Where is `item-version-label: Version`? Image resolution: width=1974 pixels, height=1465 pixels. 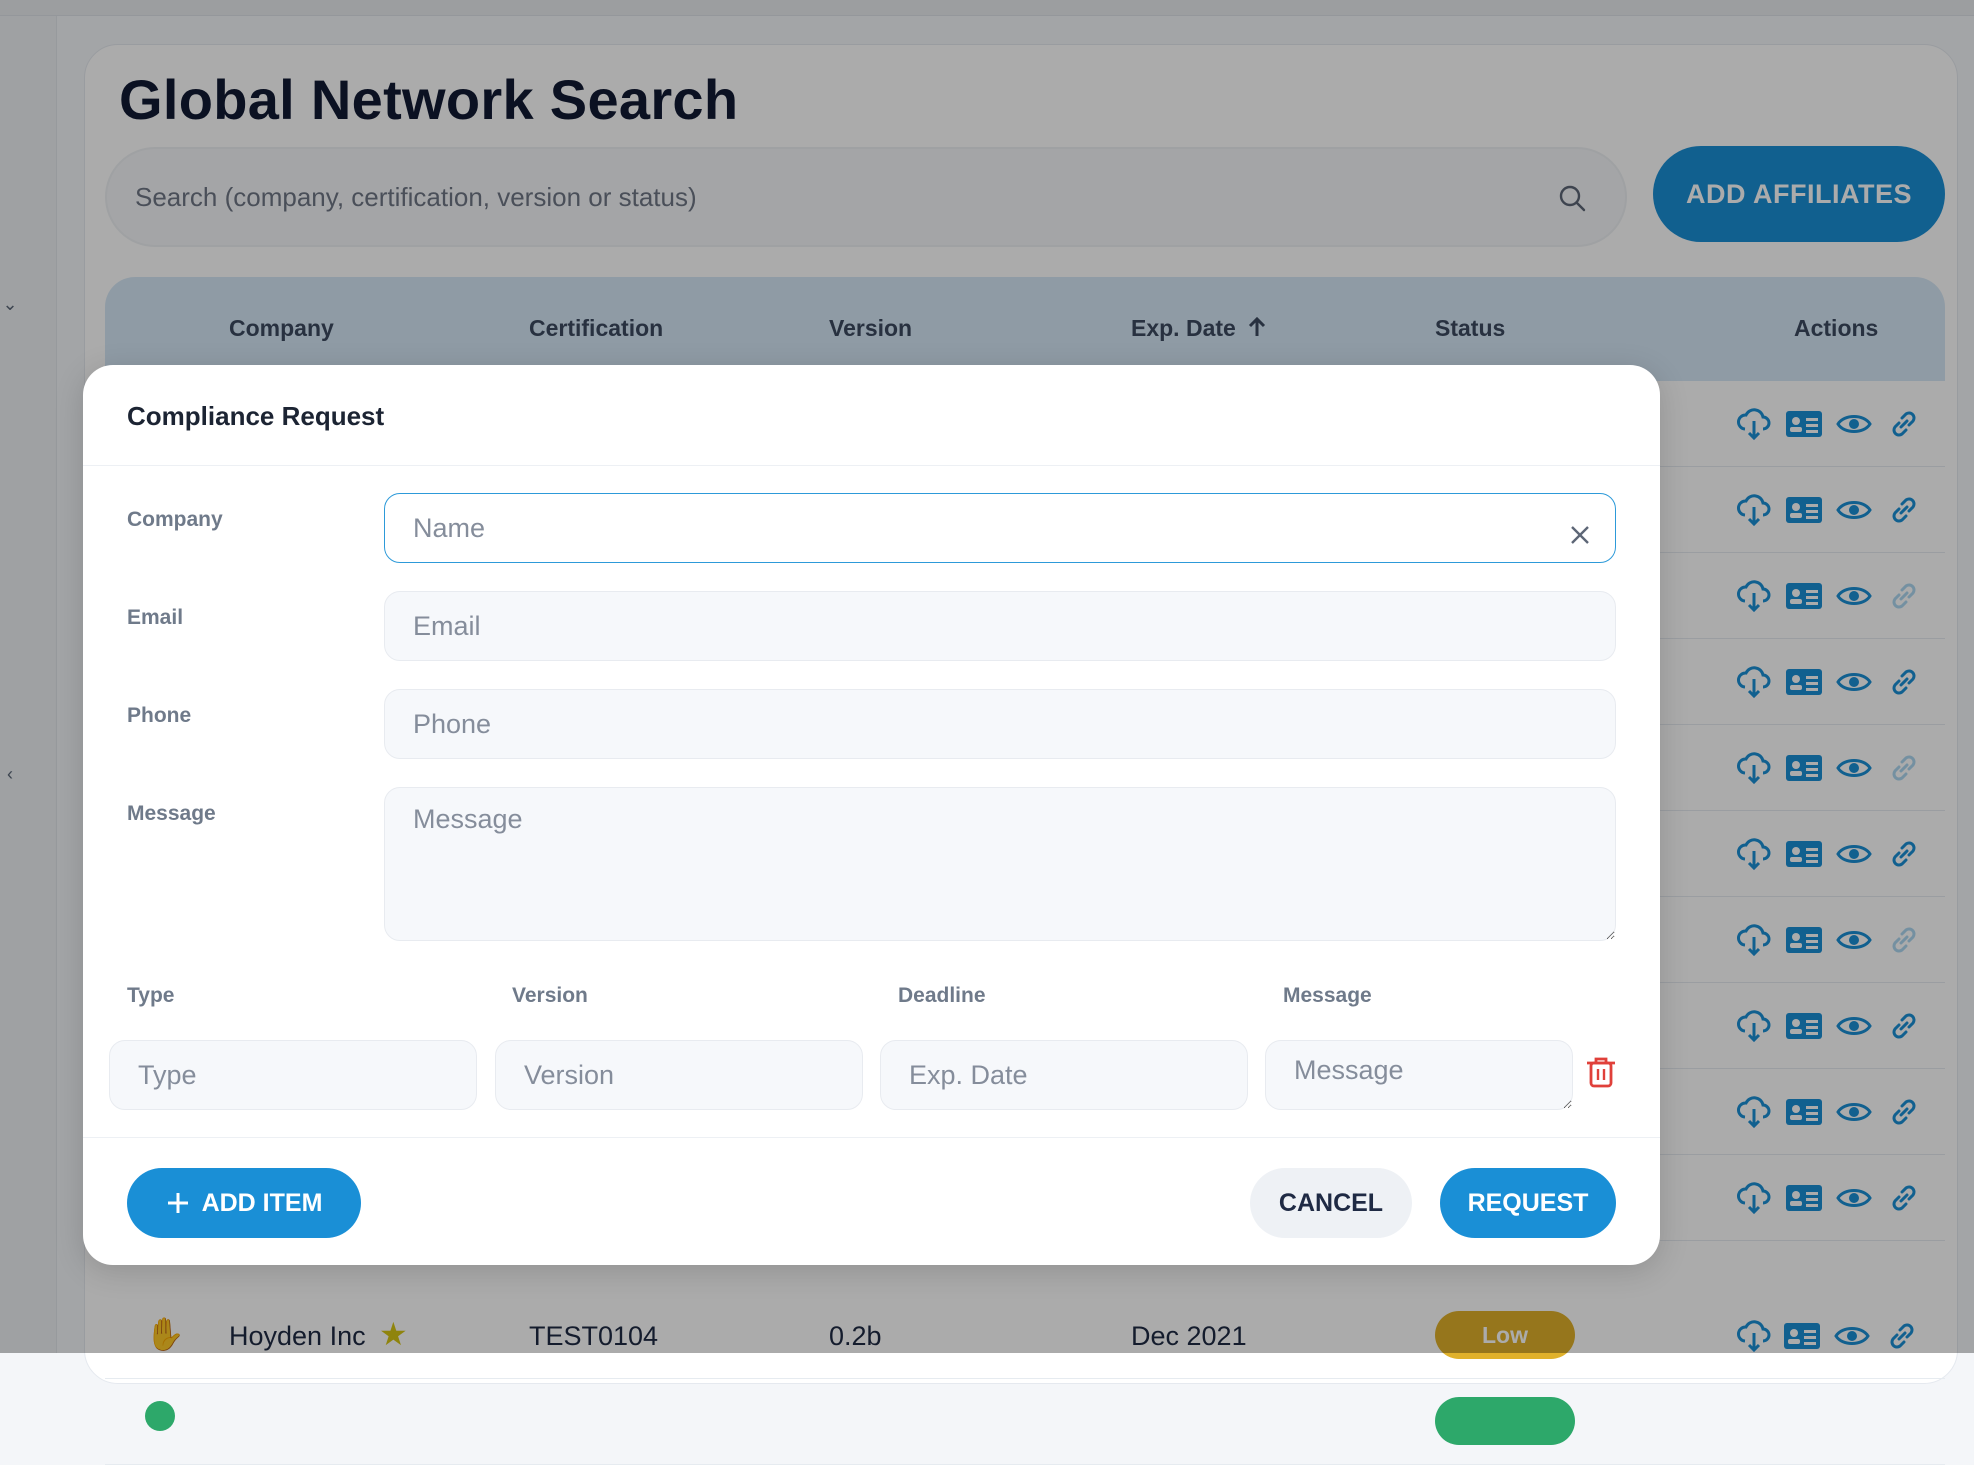 item-version-label: Version is located at coordinates (550, 995).